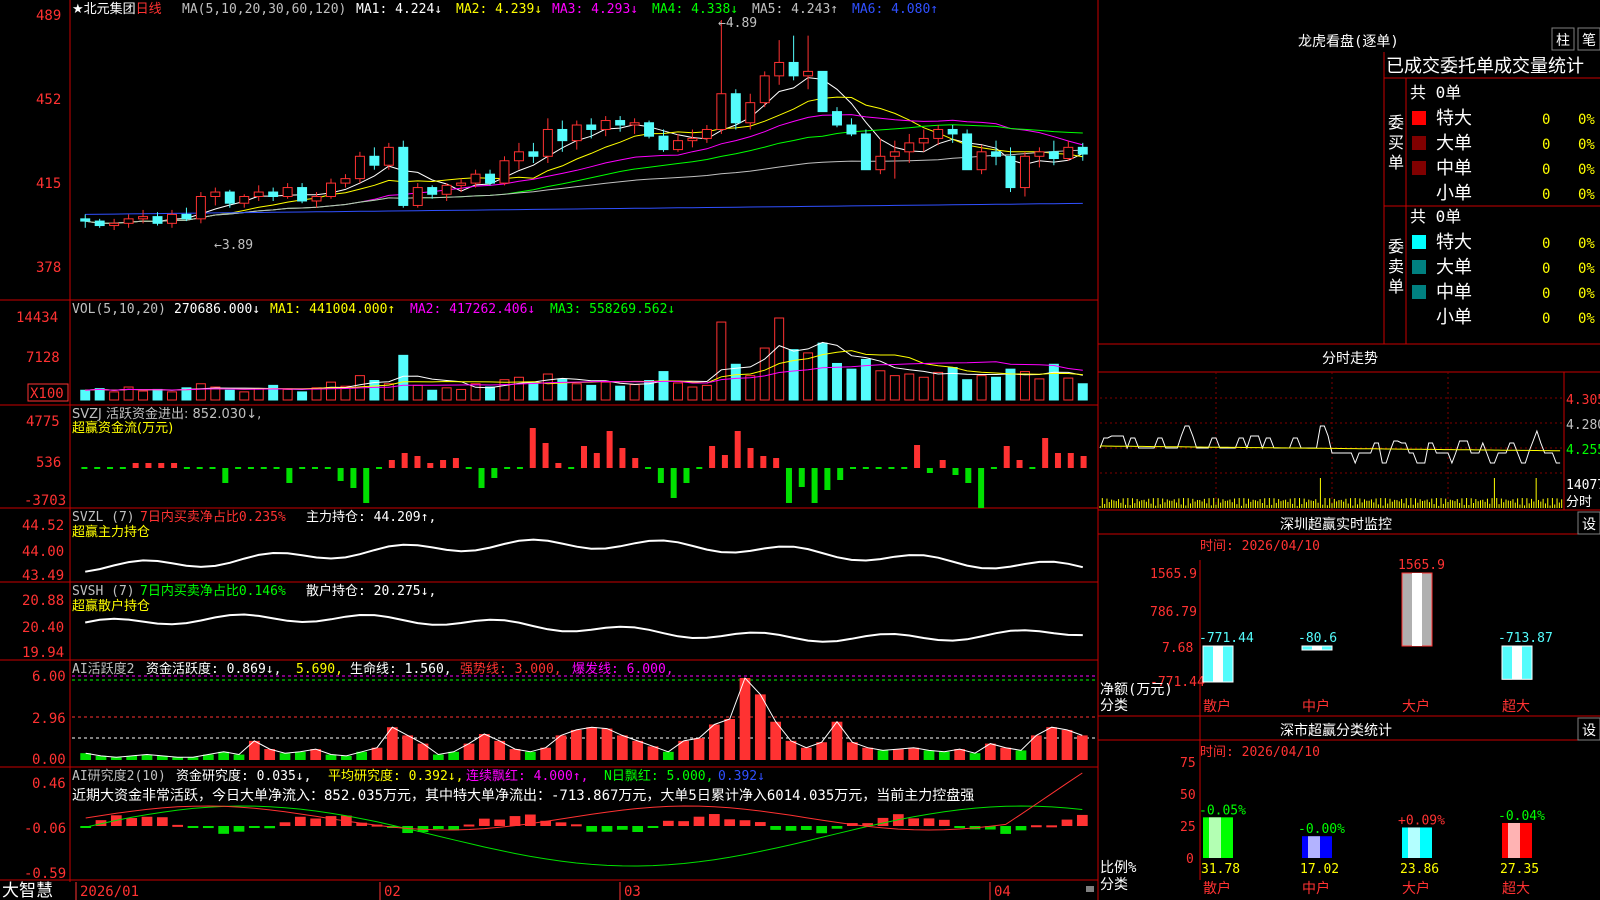  Describe the element at coordinates (584, 150) in the screenshot. I see `ma-lines` at that location.